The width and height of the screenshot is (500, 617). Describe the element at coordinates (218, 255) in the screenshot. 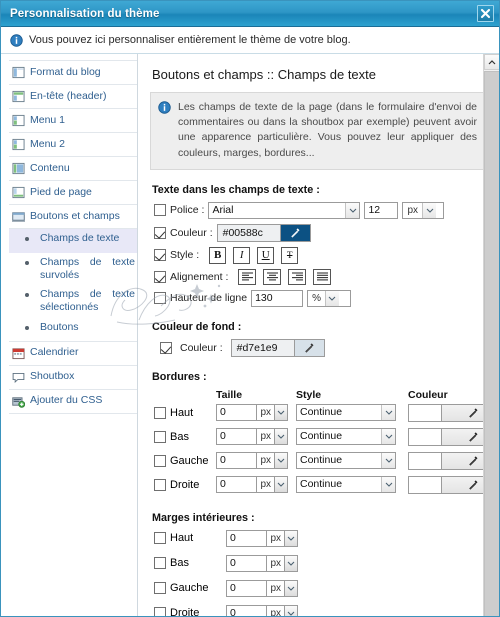

I see `bold-button: B` at that location.